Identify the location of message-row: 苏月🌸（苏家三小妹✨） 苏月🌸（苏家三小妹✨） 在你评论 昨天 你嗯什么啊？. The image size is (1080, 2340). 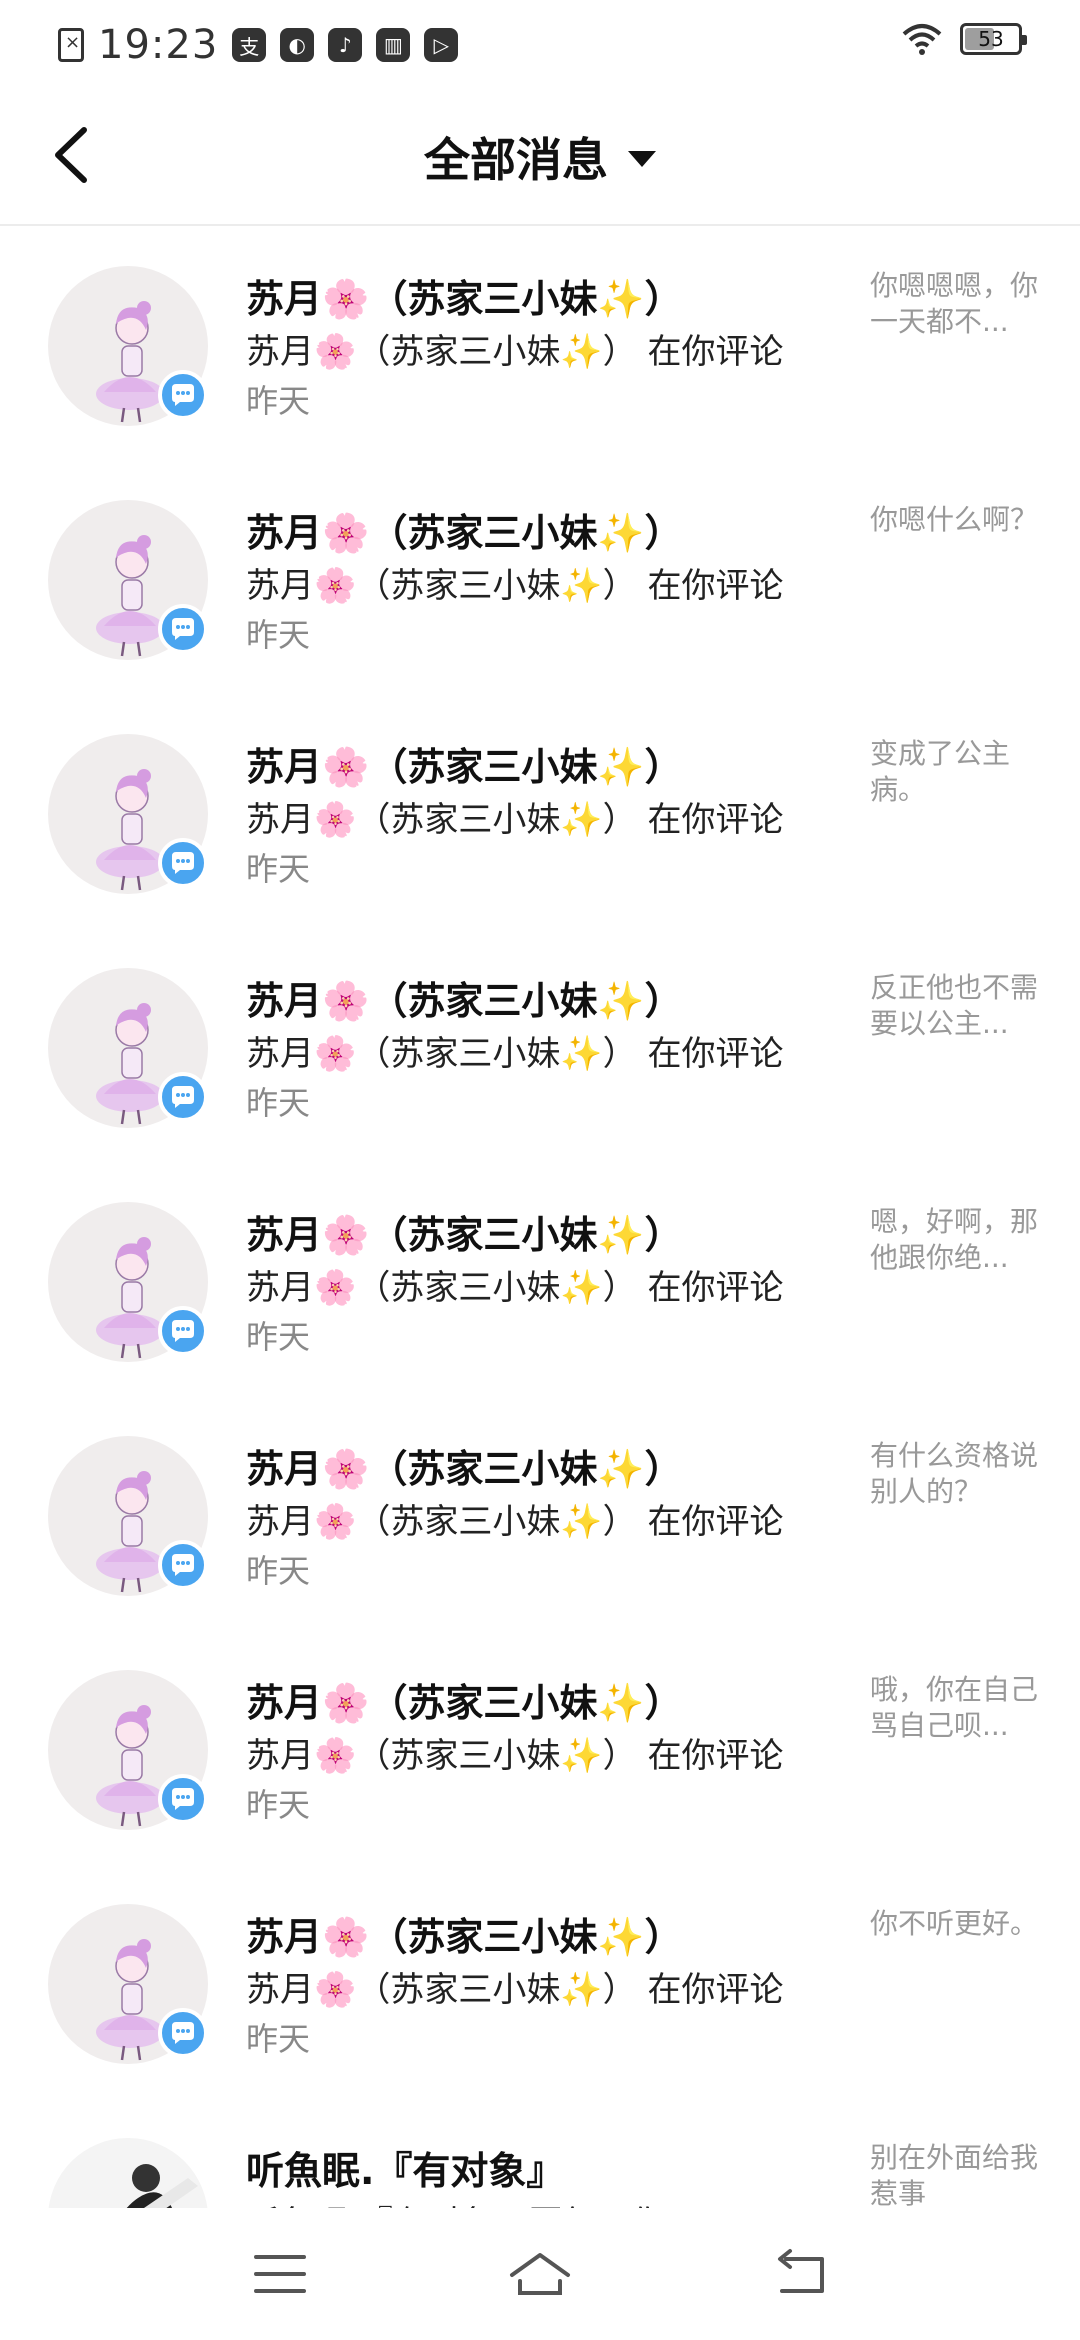
(540, 579).